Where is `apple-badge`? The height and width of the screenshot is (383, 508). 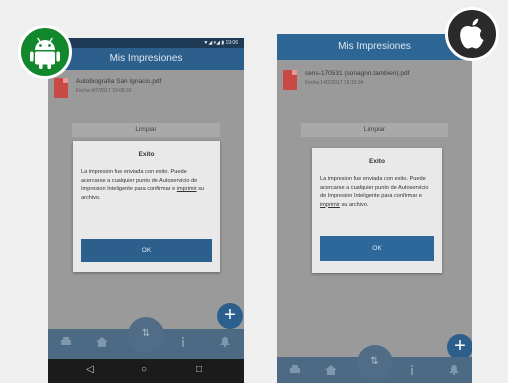 apple-badge is located at coordinates (472, 34).